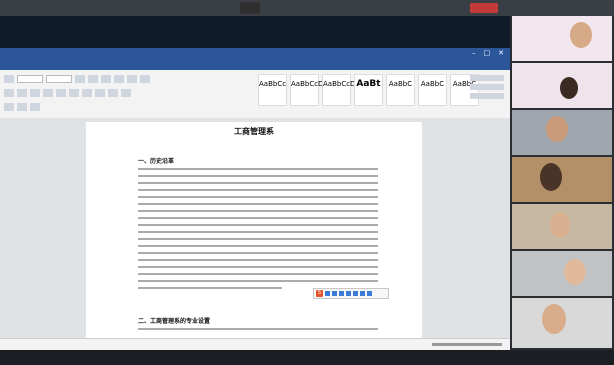 This screenshot has height=365, width=614. I want to click on maximize-icon: □, so click(487, 53).